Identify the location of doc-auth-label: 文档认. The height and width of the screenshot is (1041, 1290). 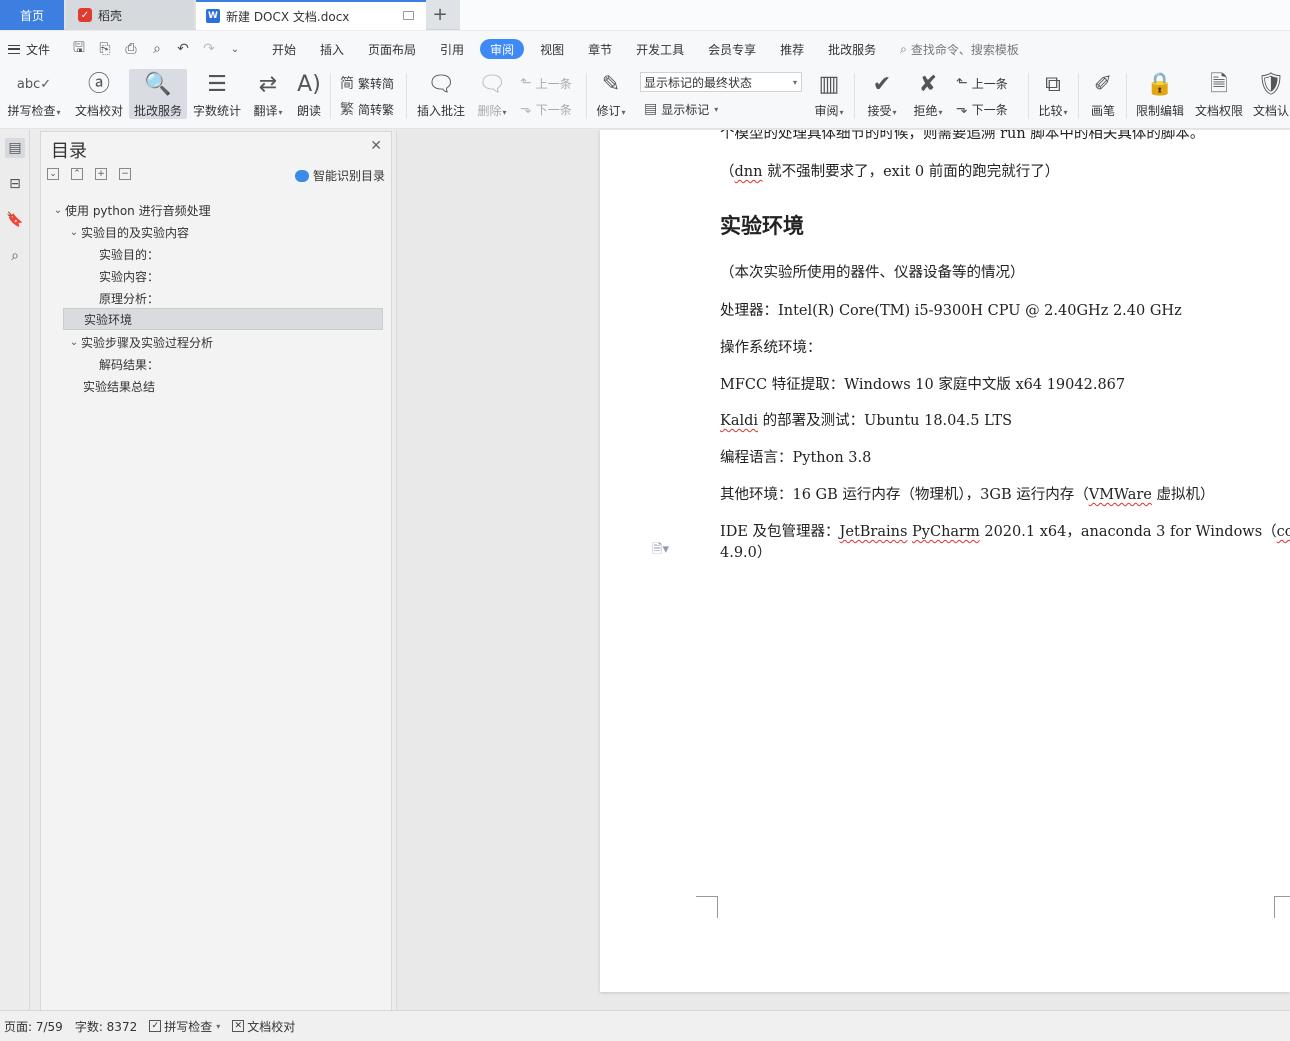
(1270, 111).